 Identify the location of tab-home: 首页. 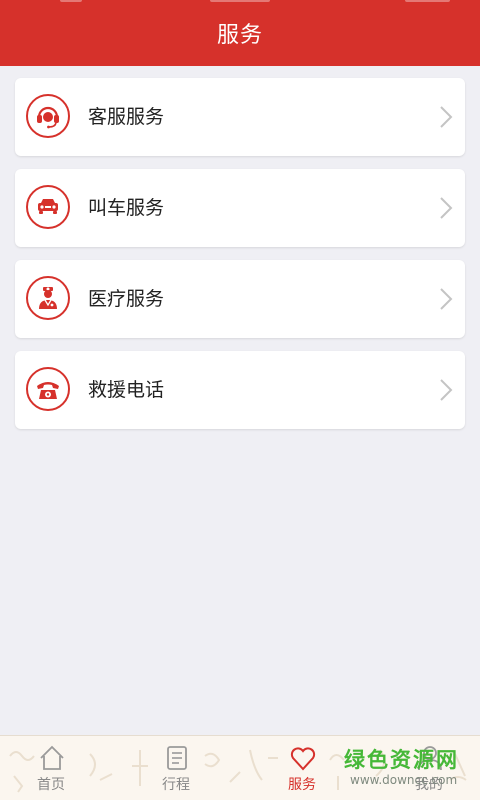
(51, 768).